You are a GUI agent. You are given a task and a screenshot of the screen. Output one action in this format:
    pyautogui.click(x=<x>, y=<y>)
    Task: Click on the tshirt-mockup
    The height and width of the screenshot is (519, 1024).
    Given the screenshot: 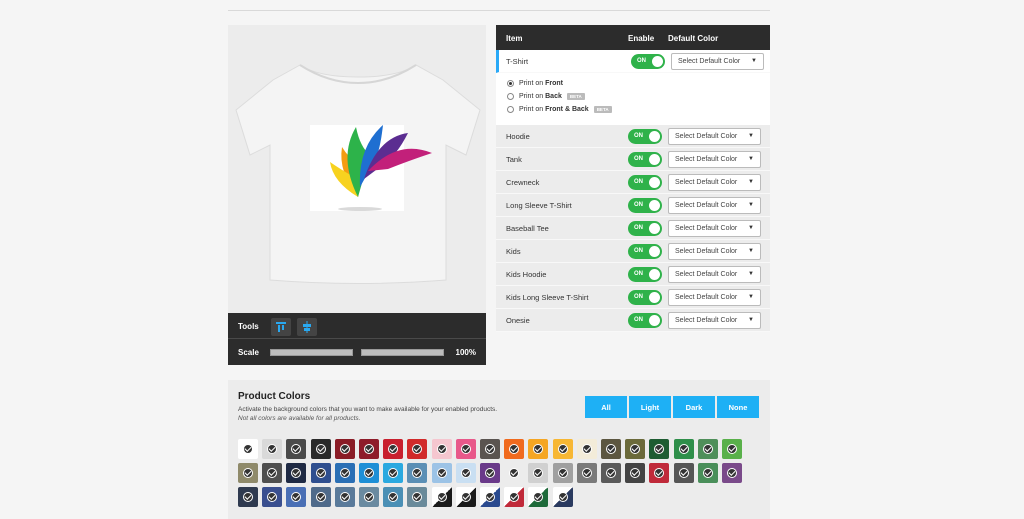 What is the action you would take?
    pyautogui.click(x=357, y=169)
    